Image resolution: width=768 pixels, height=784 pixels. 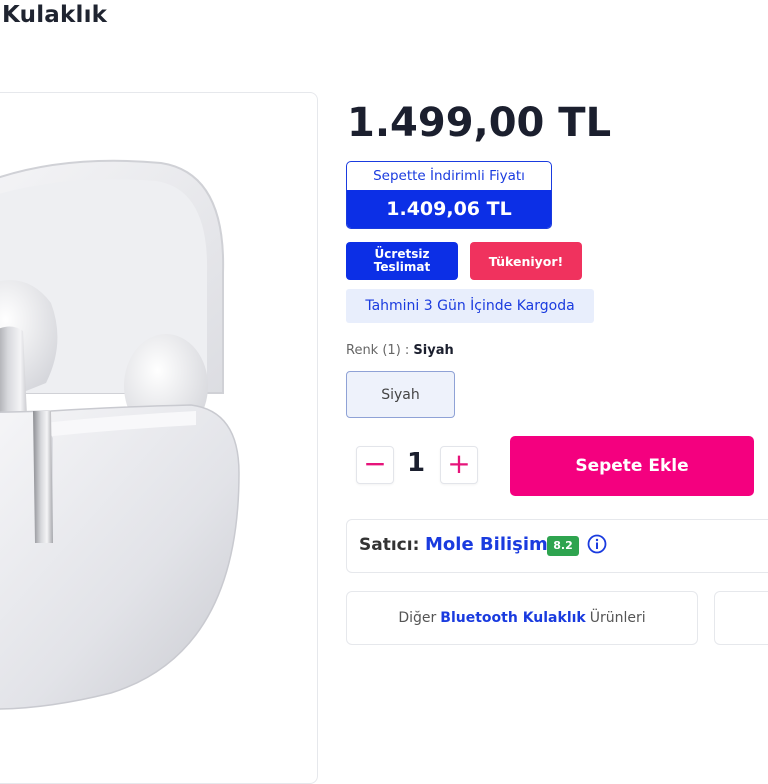 What do you see at coordinates (389, 545) in the screenshot?
I see `seller-label: Satıcı:` at bounding box center [389, 545].